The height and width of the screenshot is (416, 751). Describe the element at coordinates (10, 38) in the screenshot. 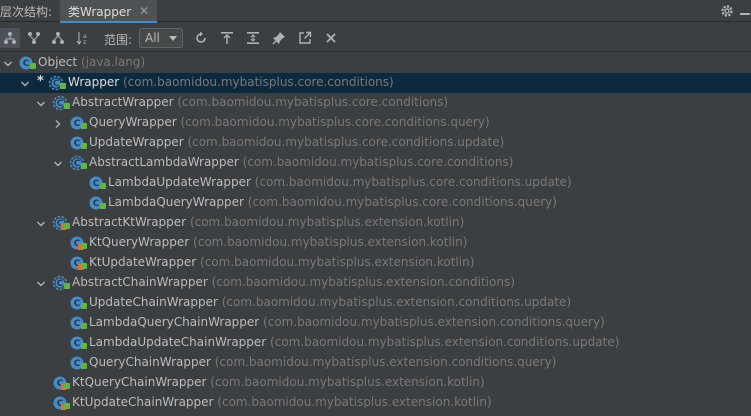

I see `class-hierarchy-icon` at that location.